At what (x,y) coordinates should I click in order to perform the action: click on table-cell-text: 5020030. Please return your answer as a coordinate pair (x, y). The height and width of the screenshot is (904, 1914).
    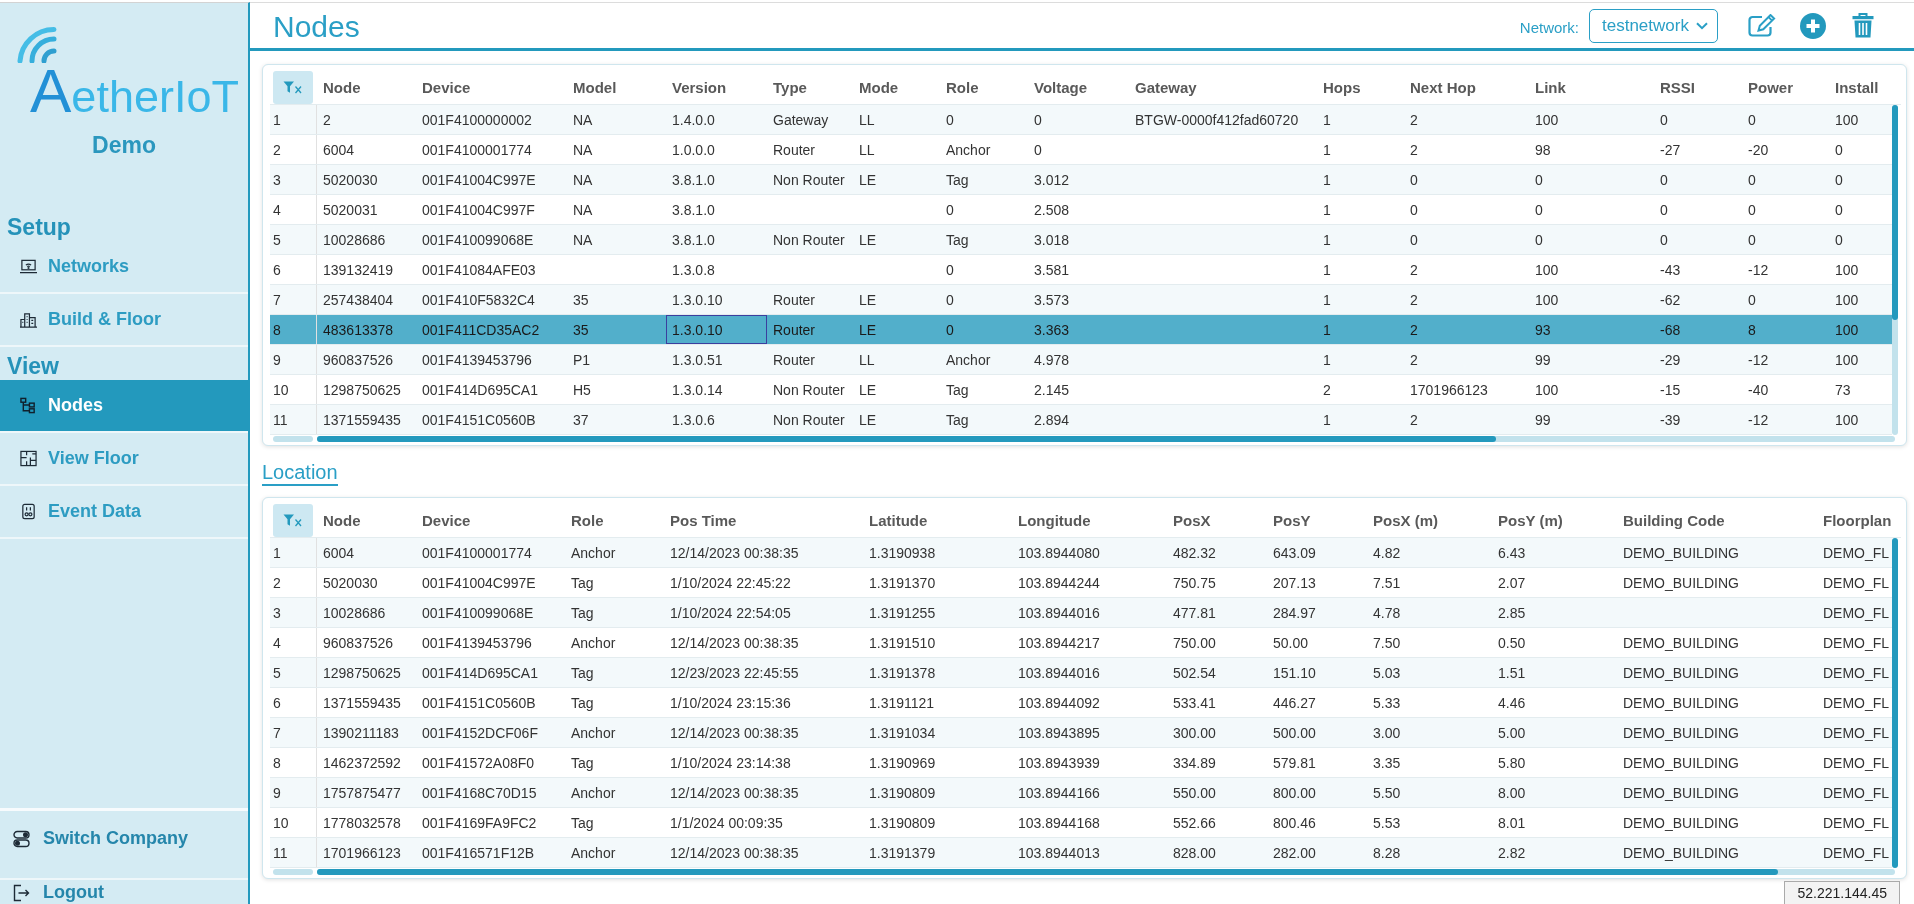
    Looking at the image, I should click on (350, 180).